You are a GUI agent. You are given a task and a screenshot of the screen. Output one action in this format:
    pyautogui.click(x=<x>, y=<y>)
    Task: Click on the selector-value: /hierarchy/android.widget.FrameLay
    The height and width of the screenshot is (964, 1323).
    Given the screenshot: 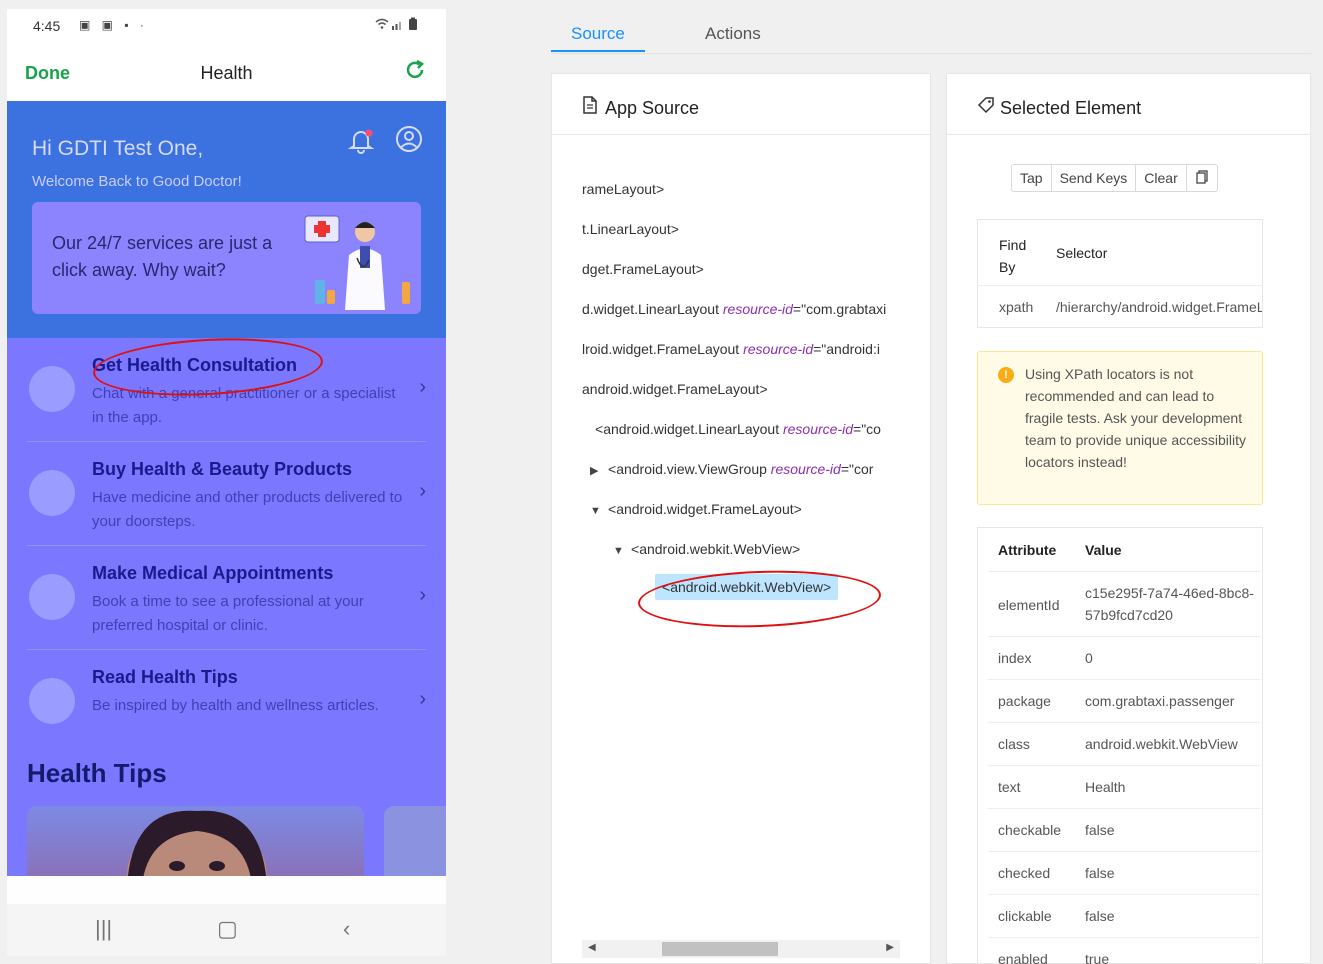 What is the action you would take?
    pyautogui.click(x=1159, y=307)
    